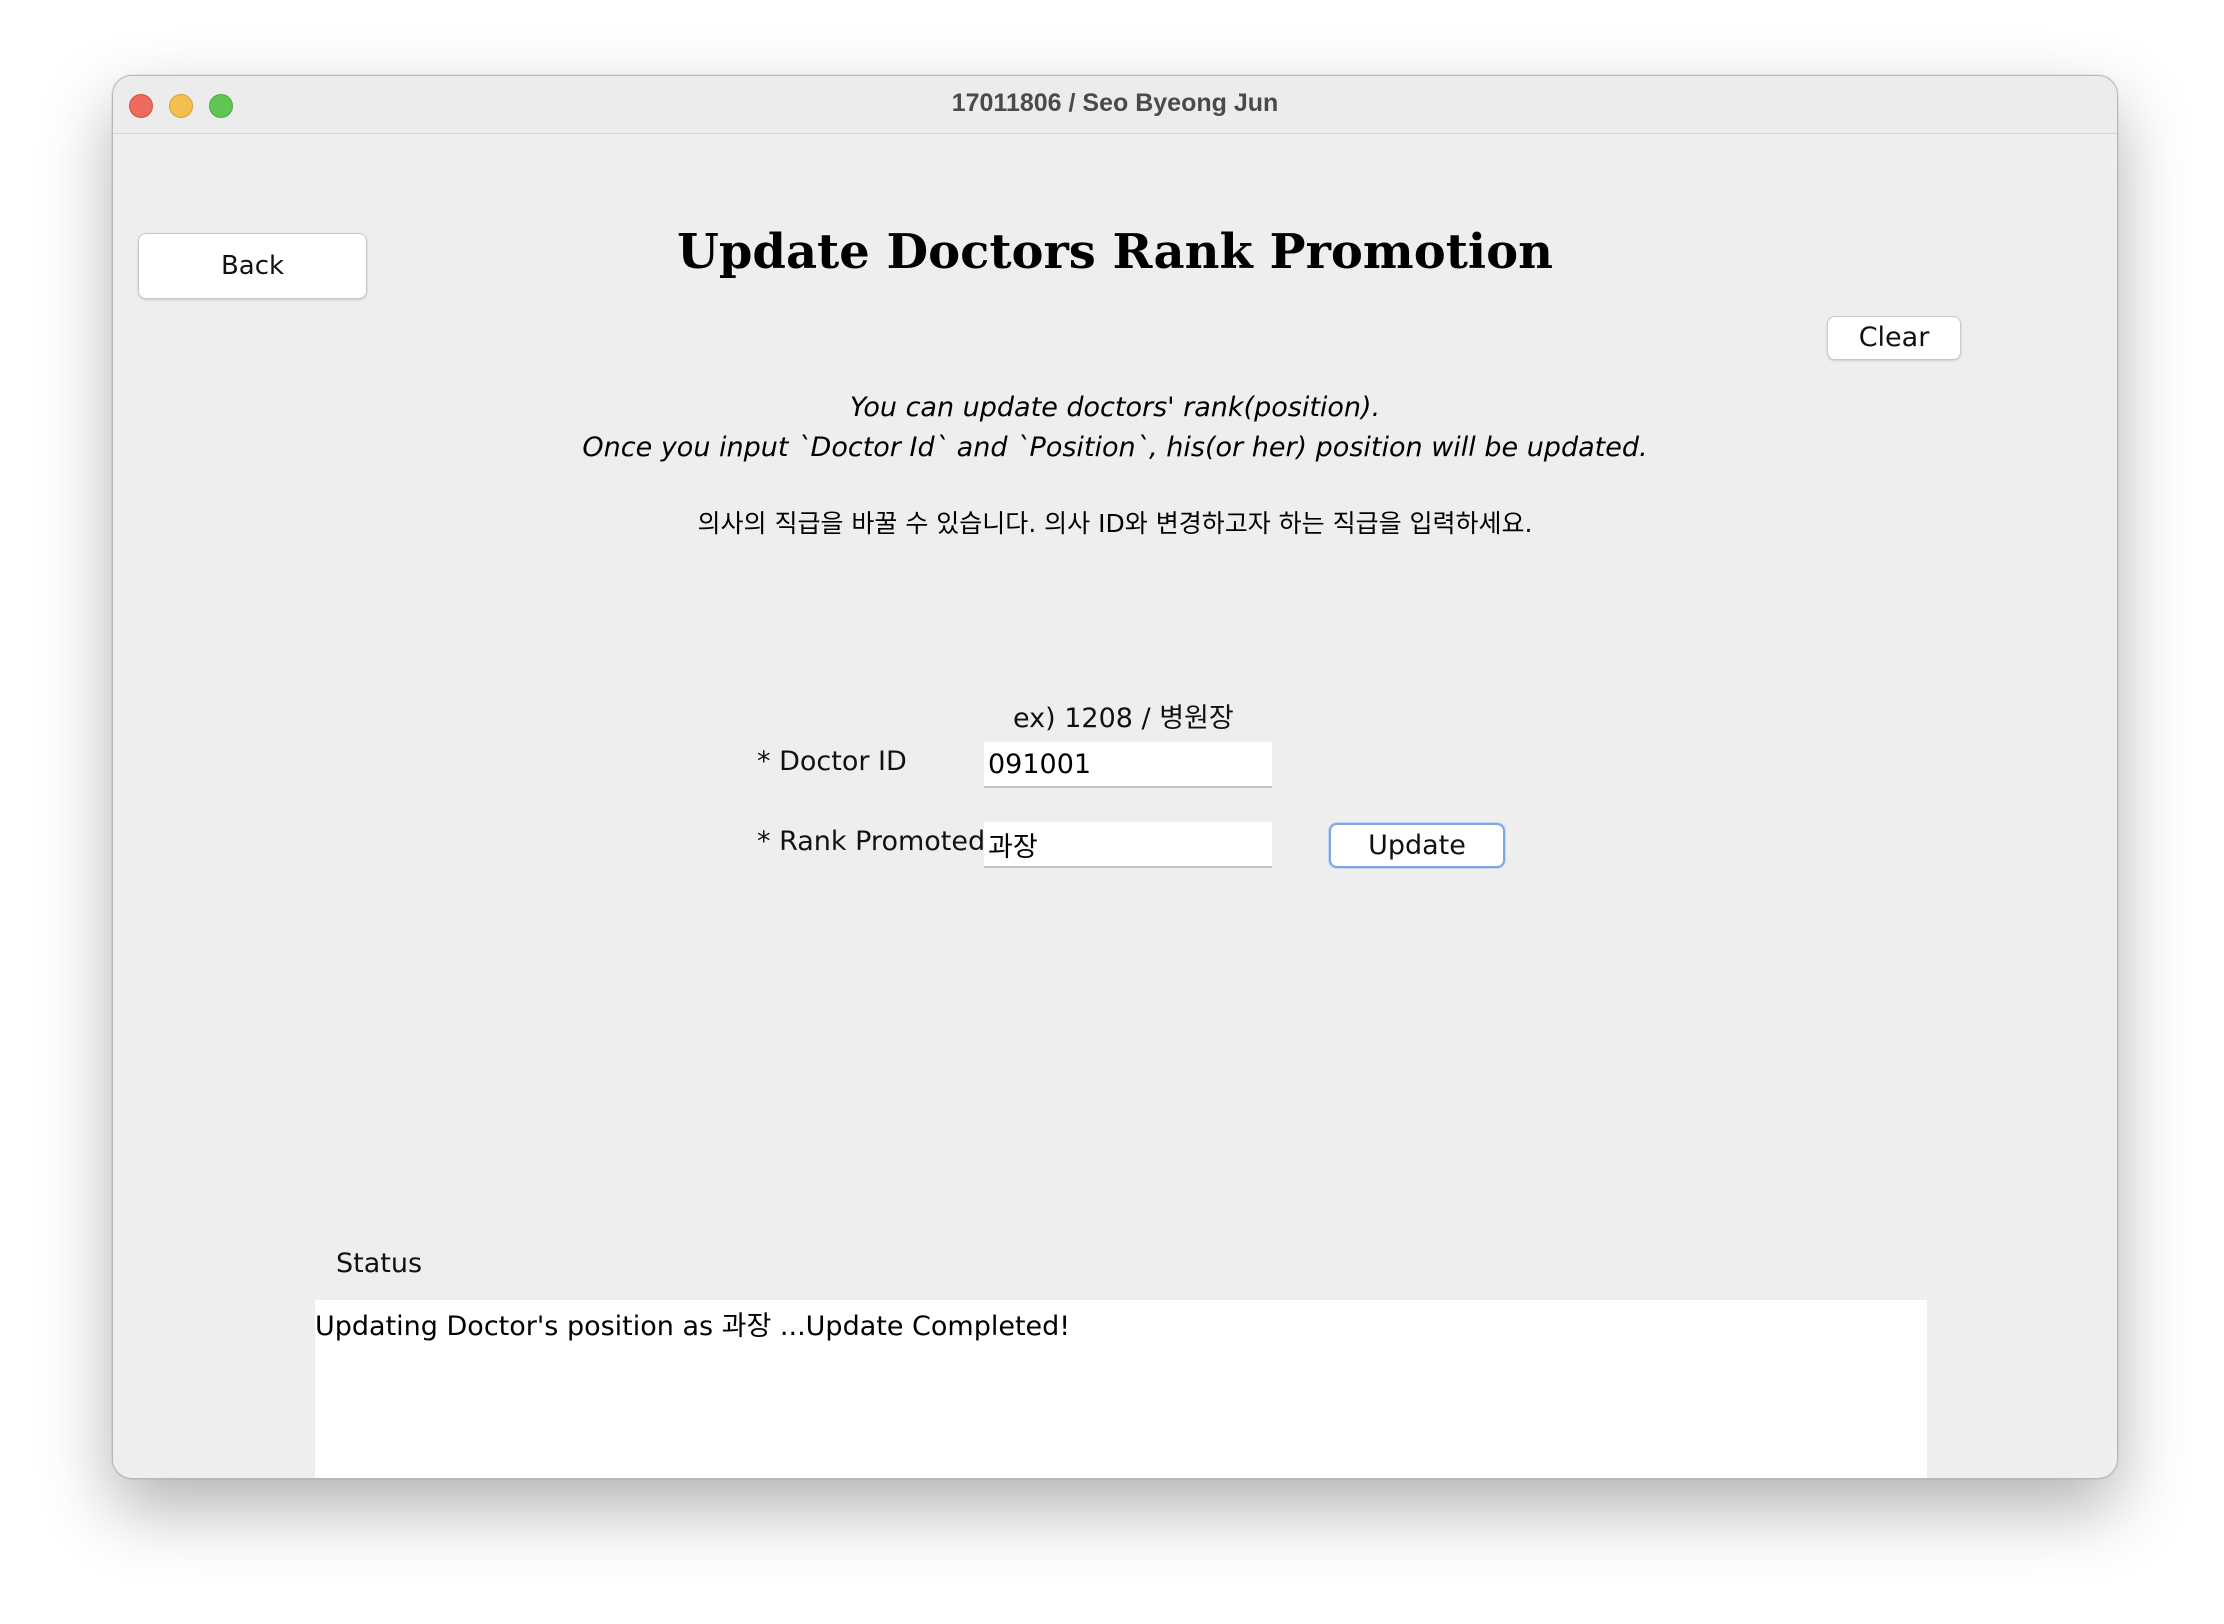 This screenshot has width=2224, height=1624. I want to click on page-title: Update Doctors Rank Promotion, so click(1115, 252).